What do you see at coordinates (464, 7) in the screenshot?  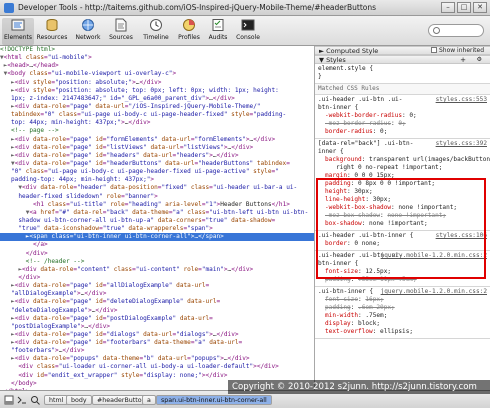 I see `maximize-button: □` at bounding box center [464, 7].